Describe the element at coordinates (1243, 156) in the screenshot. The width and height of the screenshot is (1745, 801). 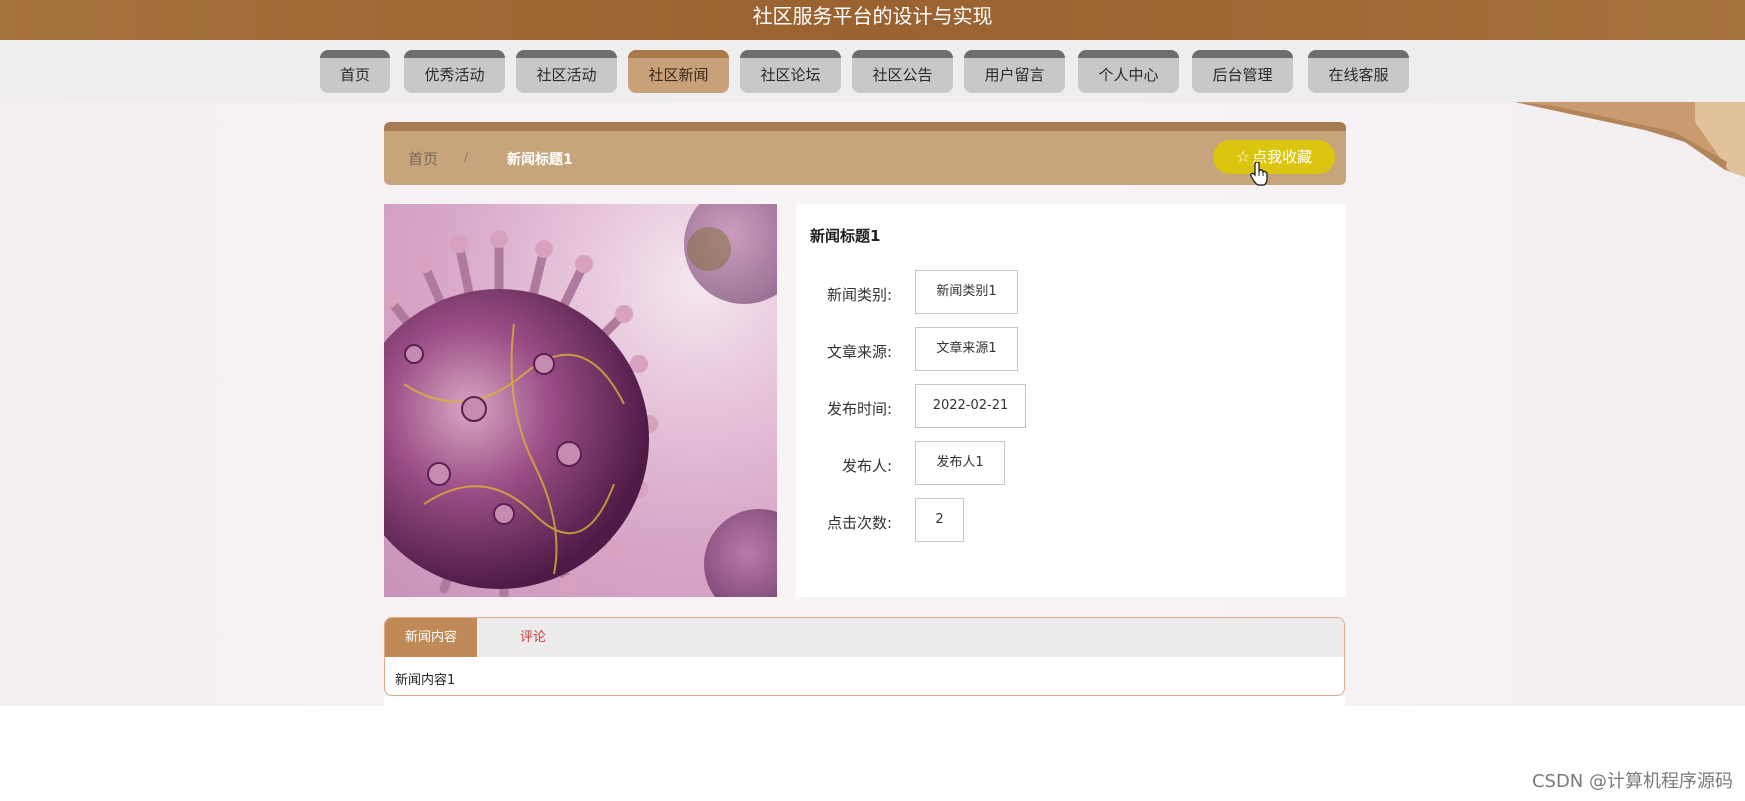
I see `star-outline-icon: ☆` at that location.